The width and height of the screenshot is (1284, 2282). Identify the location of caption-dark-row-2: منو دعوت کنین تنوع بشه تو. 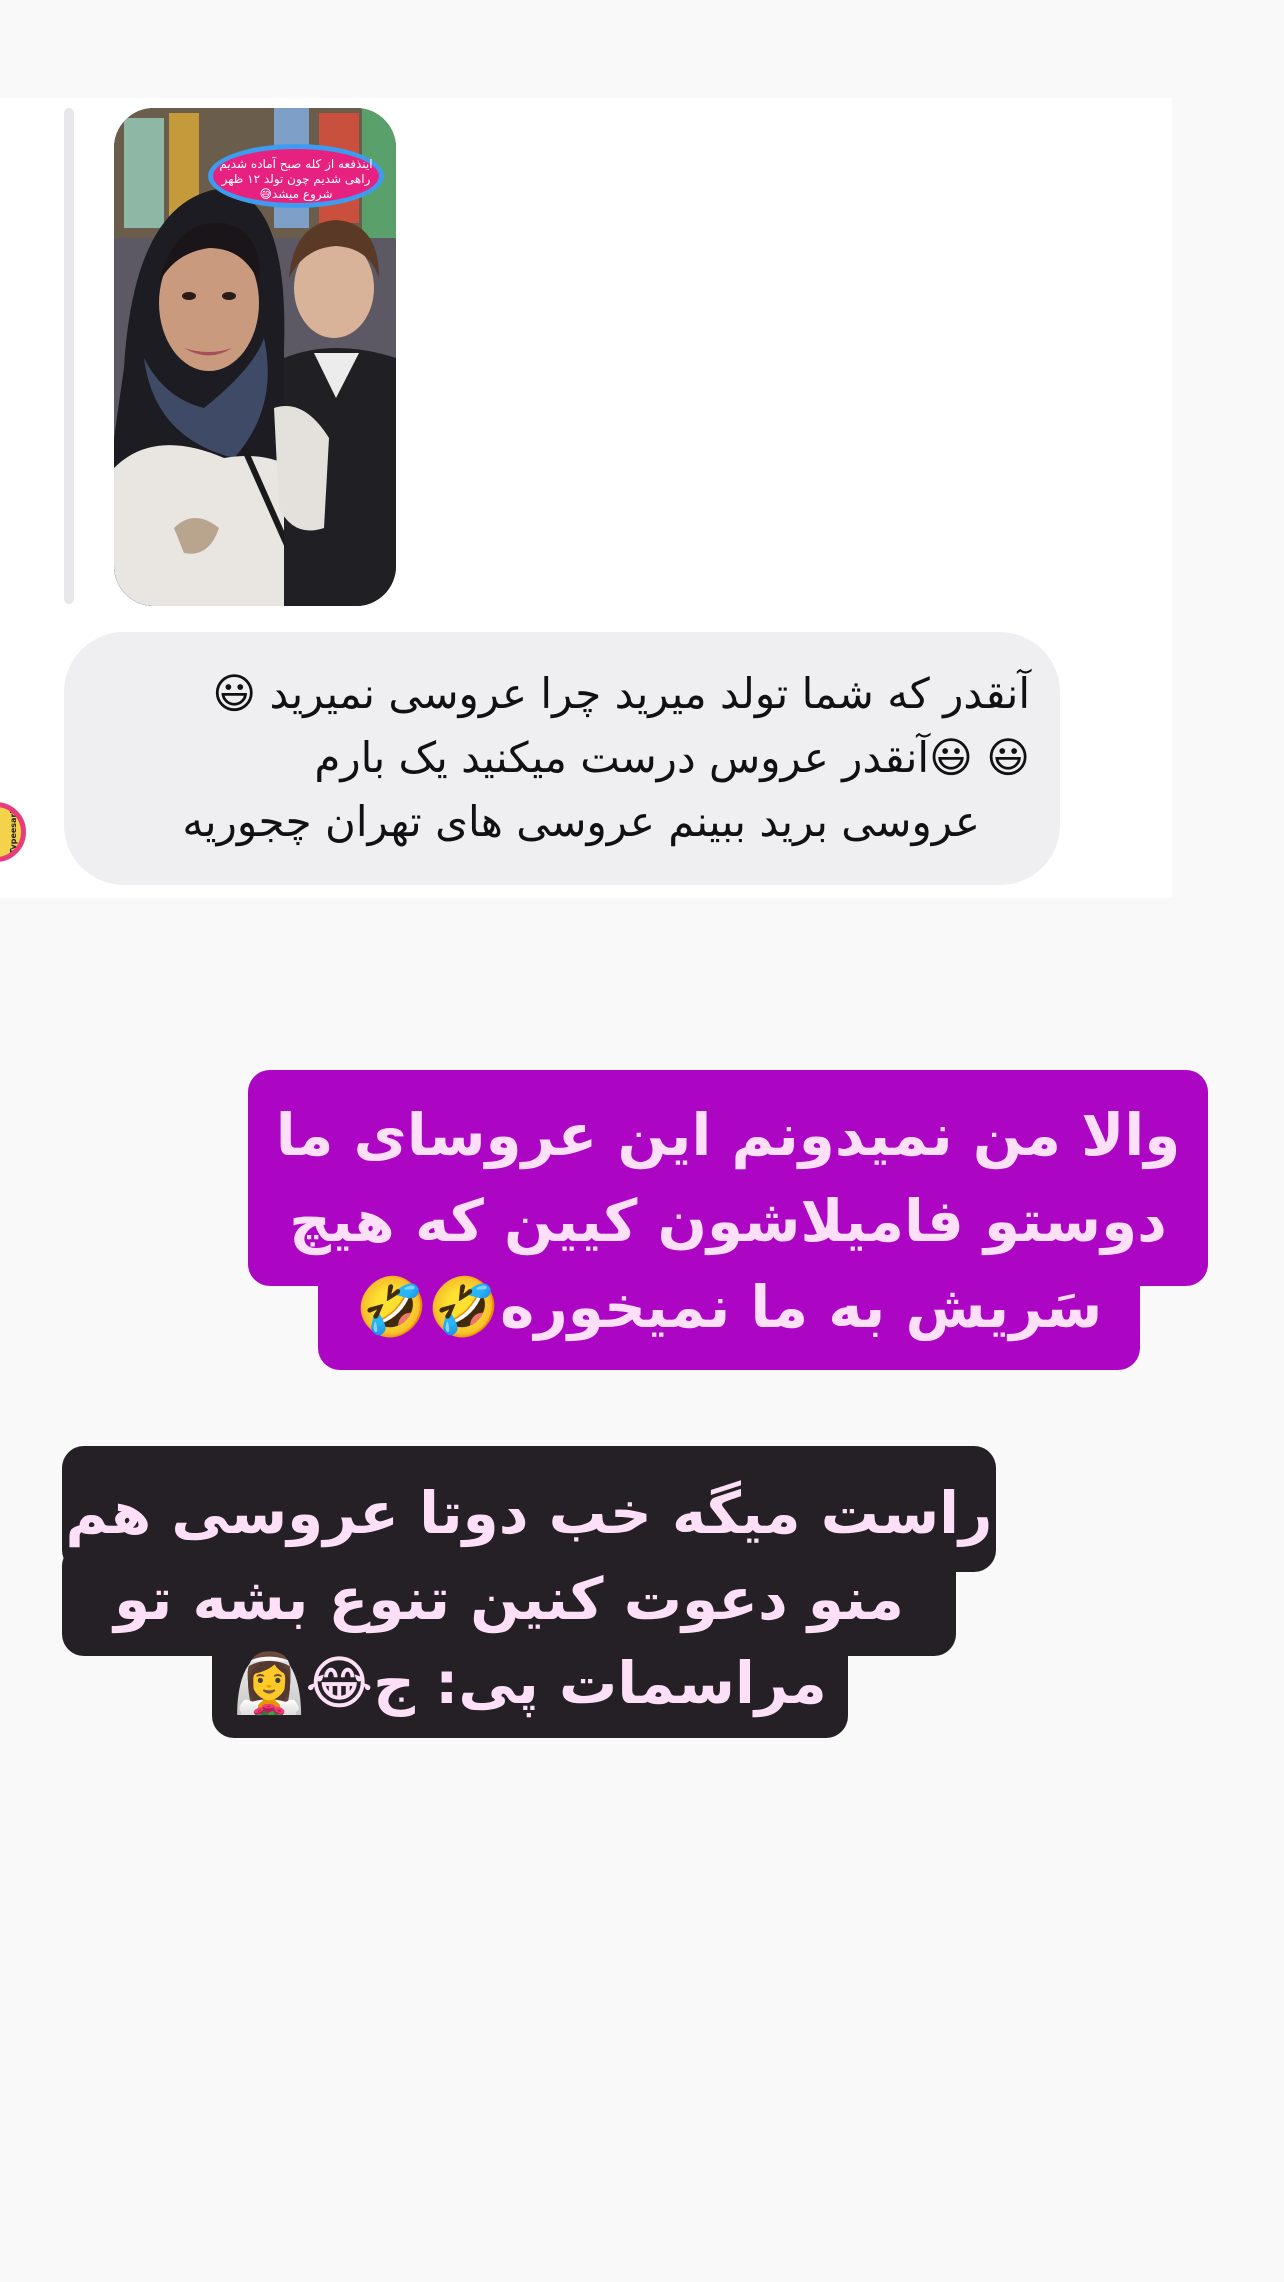
(509, 1599).